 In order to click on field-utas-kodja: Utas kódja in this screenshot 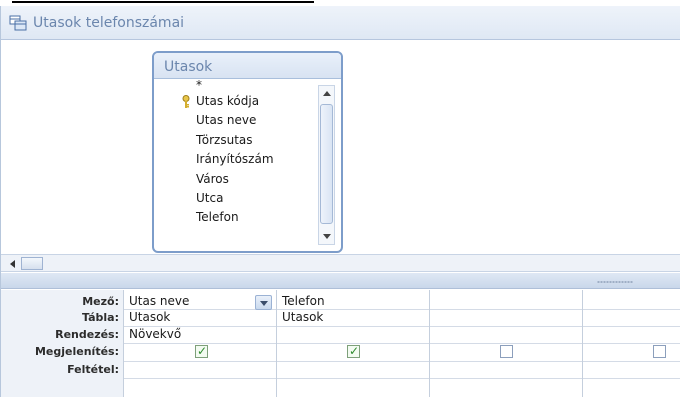, I will do `click(234, 101)`.